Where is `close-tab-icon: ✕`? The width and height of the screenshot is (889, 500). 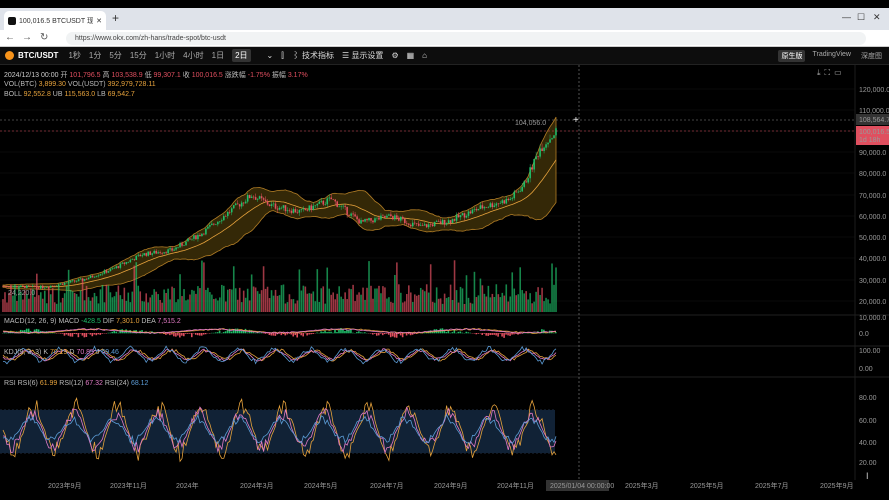 close-tab-icon: ✕ is located at coordinates (99, 21).